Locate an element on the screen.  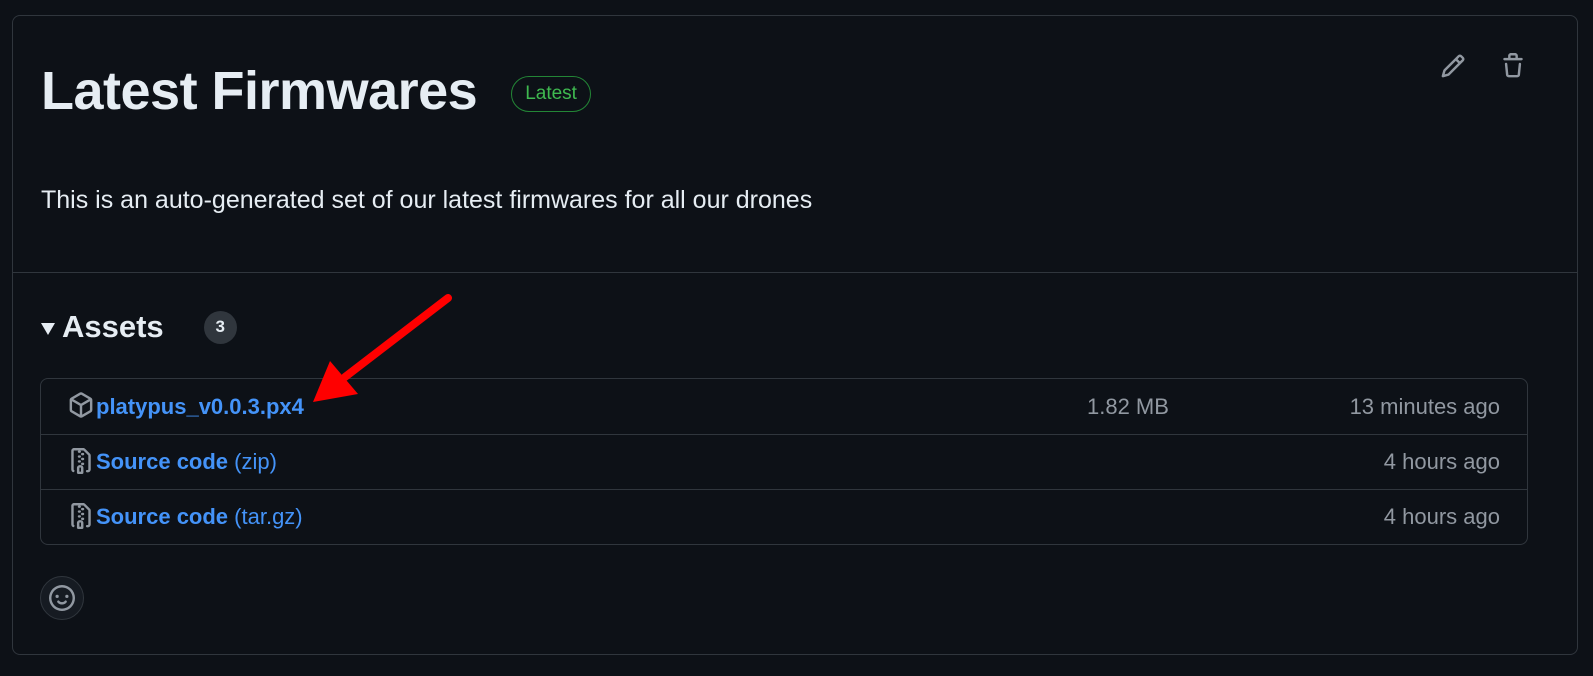
asset-format: (tar.gz) is located at coordinates (268, 516).